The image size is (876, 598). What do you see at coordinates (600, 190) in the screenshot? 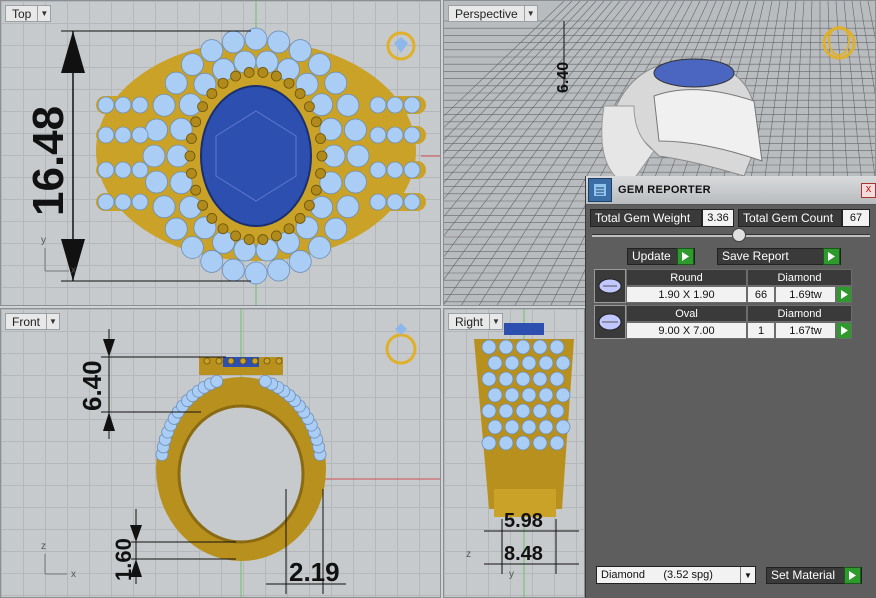
I see `gem-reporter-app-icon` at bounding box center [600, 190].